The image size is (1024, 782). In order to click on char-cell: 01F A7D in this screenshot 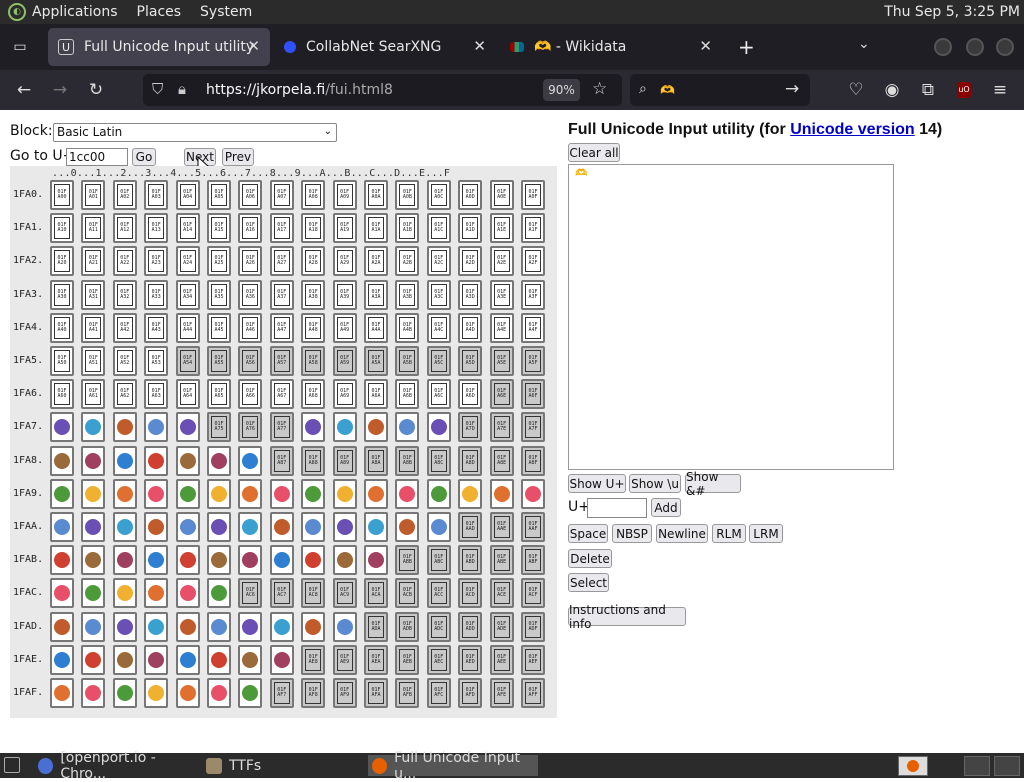, I will do `click(470, 427)`.